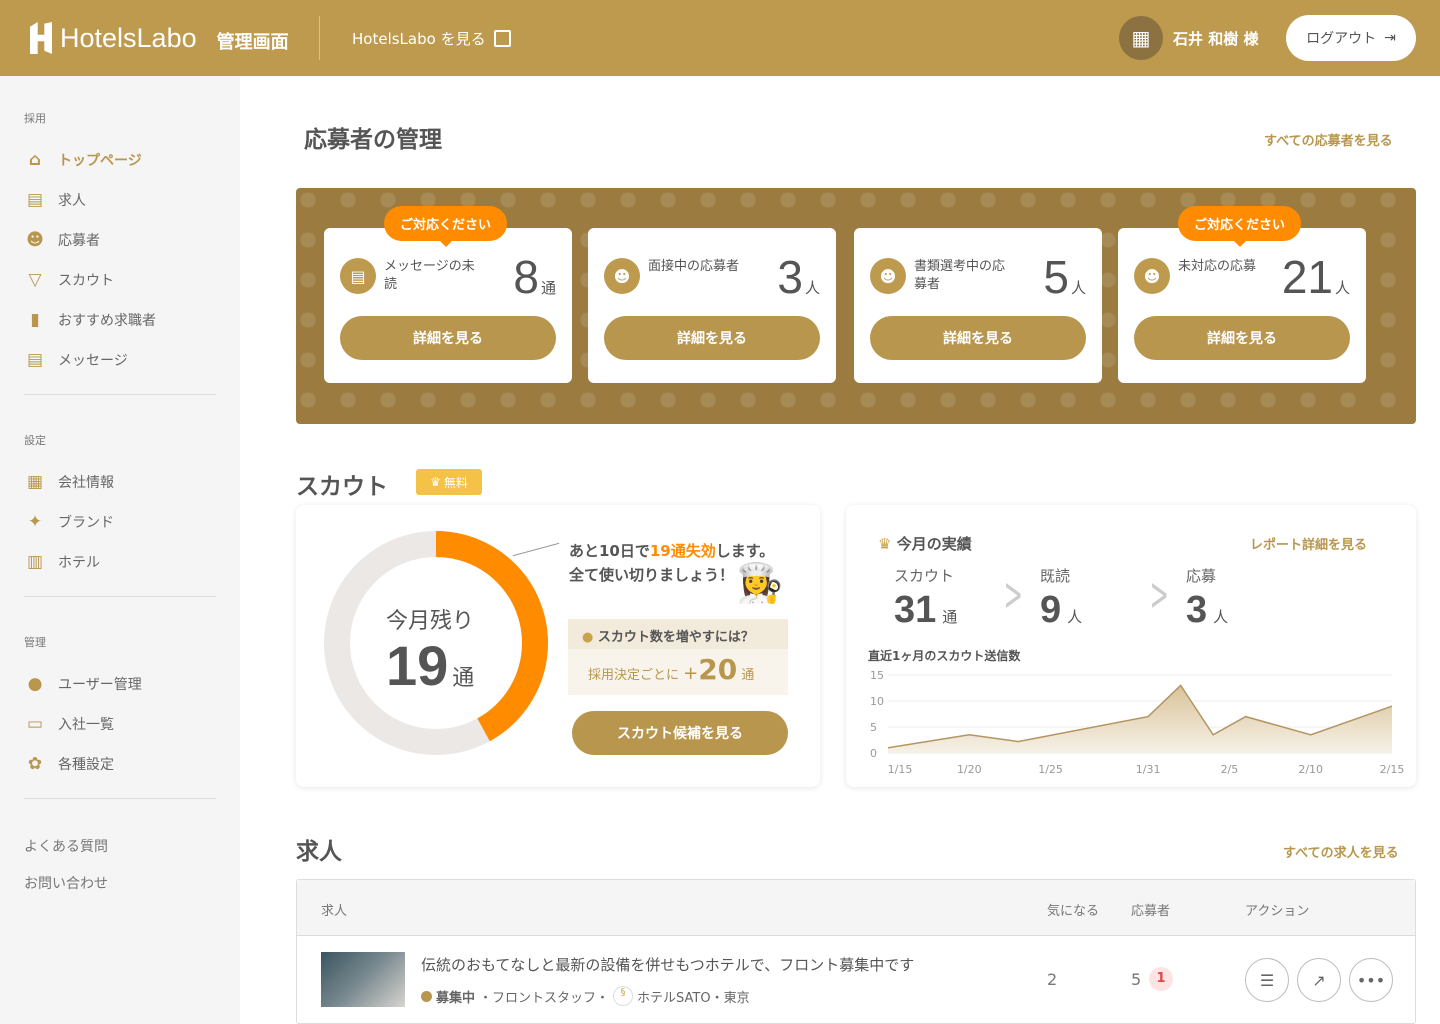 The width and height of the screenshot is (1440, 1024). I want to click on column-header-actions: アクション, so click(1277, 911).